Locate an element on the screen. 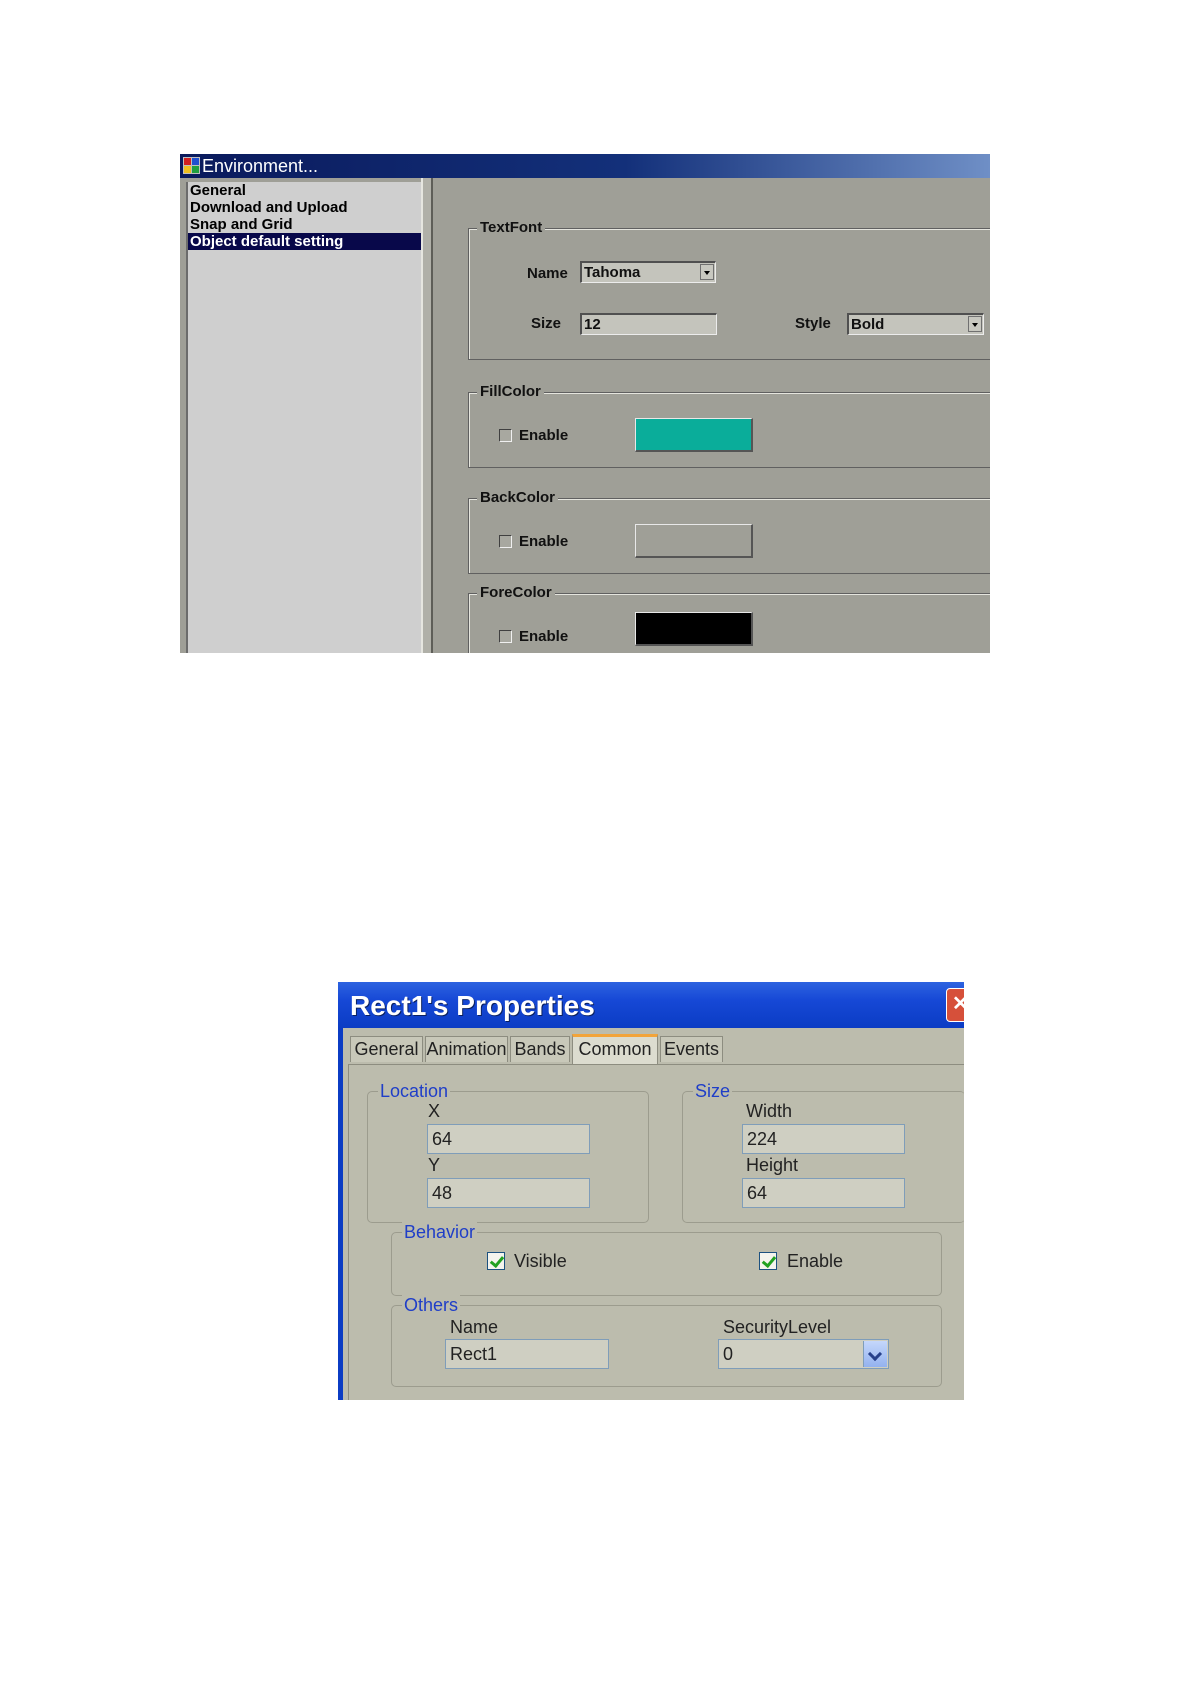  backcolor-swatch-button is located at coordinates (694, 541).